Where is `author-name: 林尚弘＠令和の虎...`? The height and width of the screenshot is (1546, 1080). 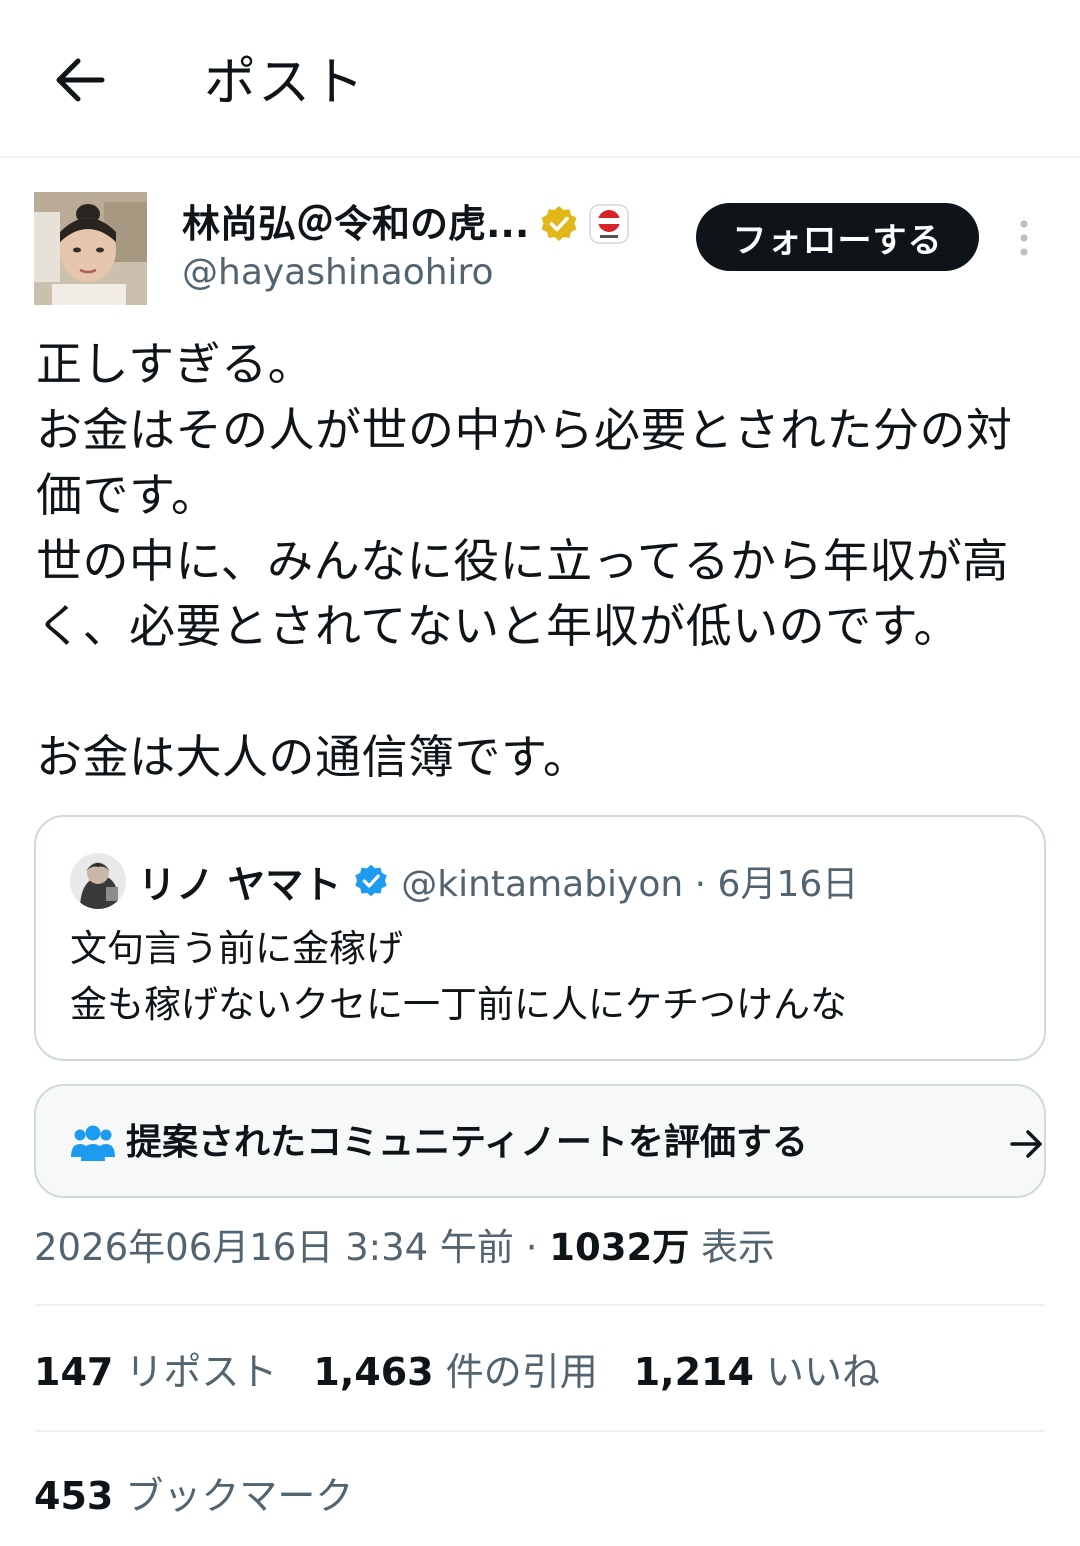 author-name: 林尚弘＠令和の虎... is located at coordinates (355, 224).